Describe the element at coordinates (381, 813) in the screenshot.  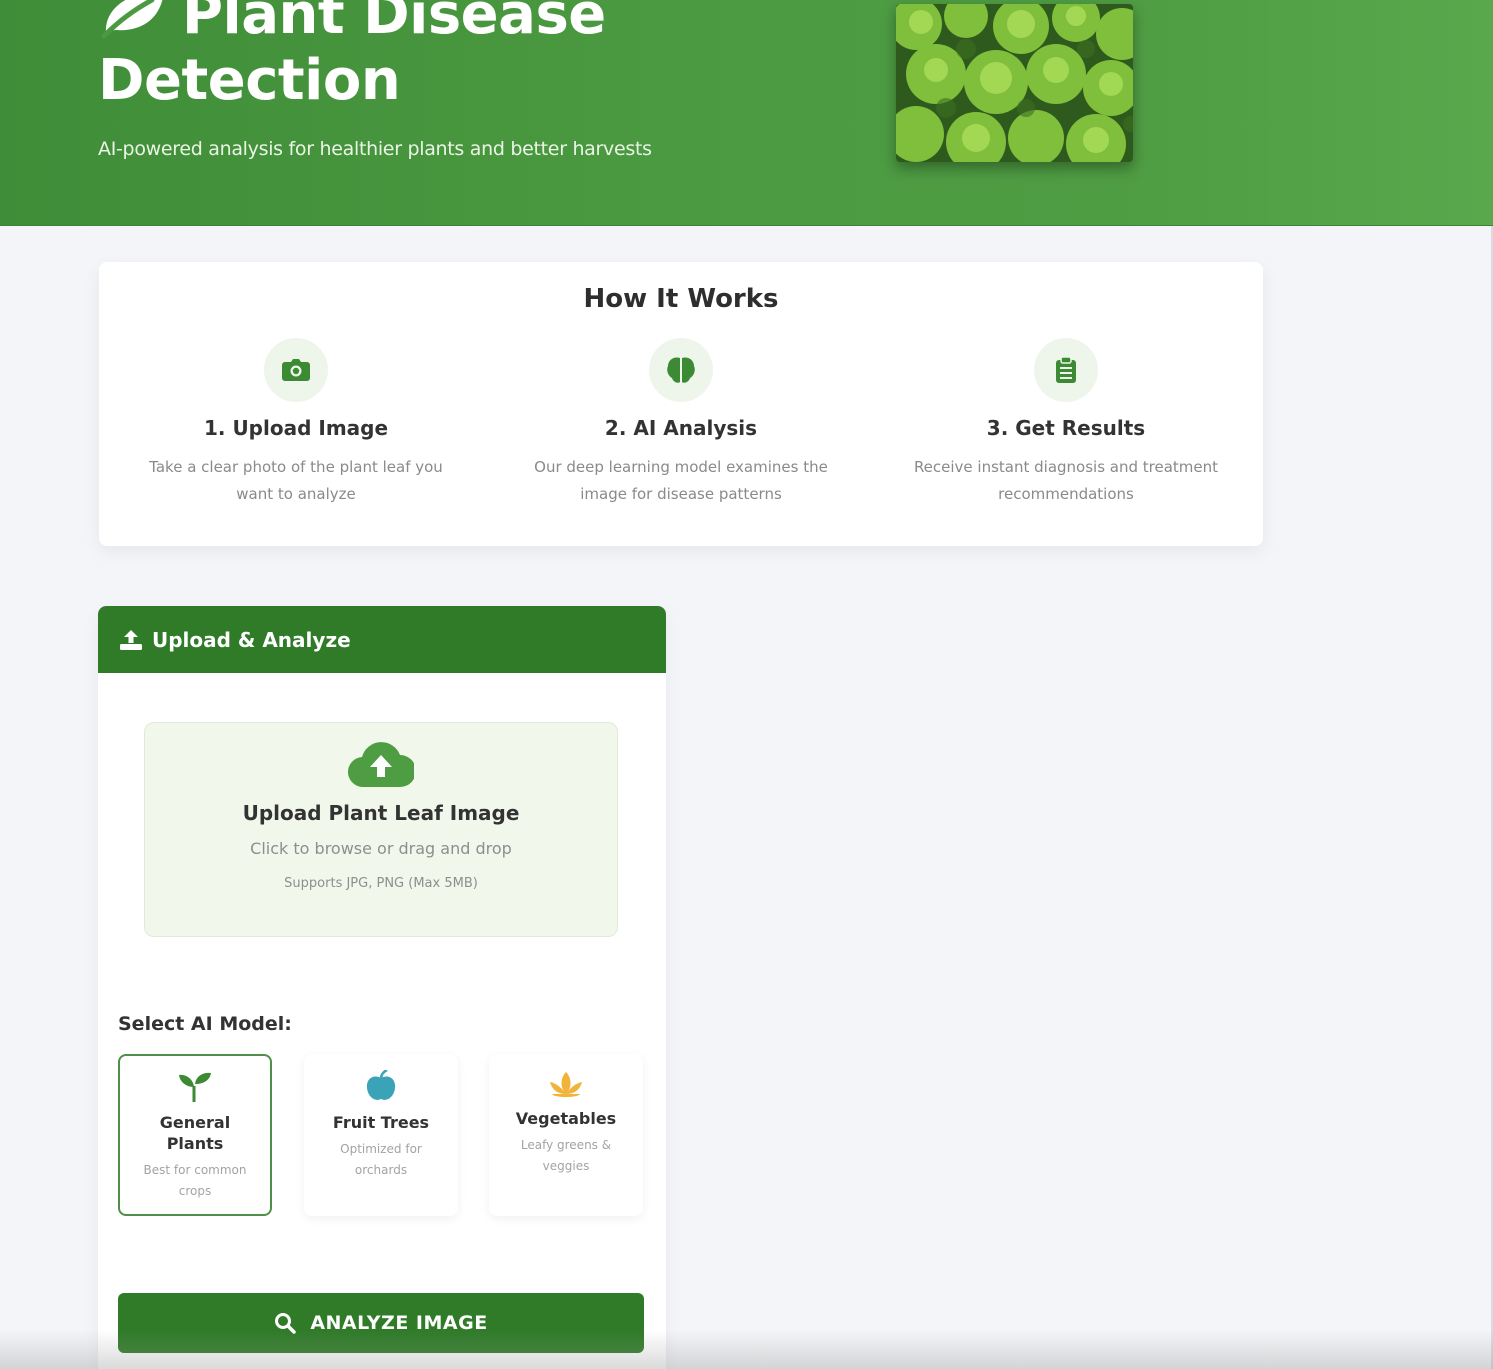
I see `dropzone-title: Upload Plant Leaf Image` at that location.